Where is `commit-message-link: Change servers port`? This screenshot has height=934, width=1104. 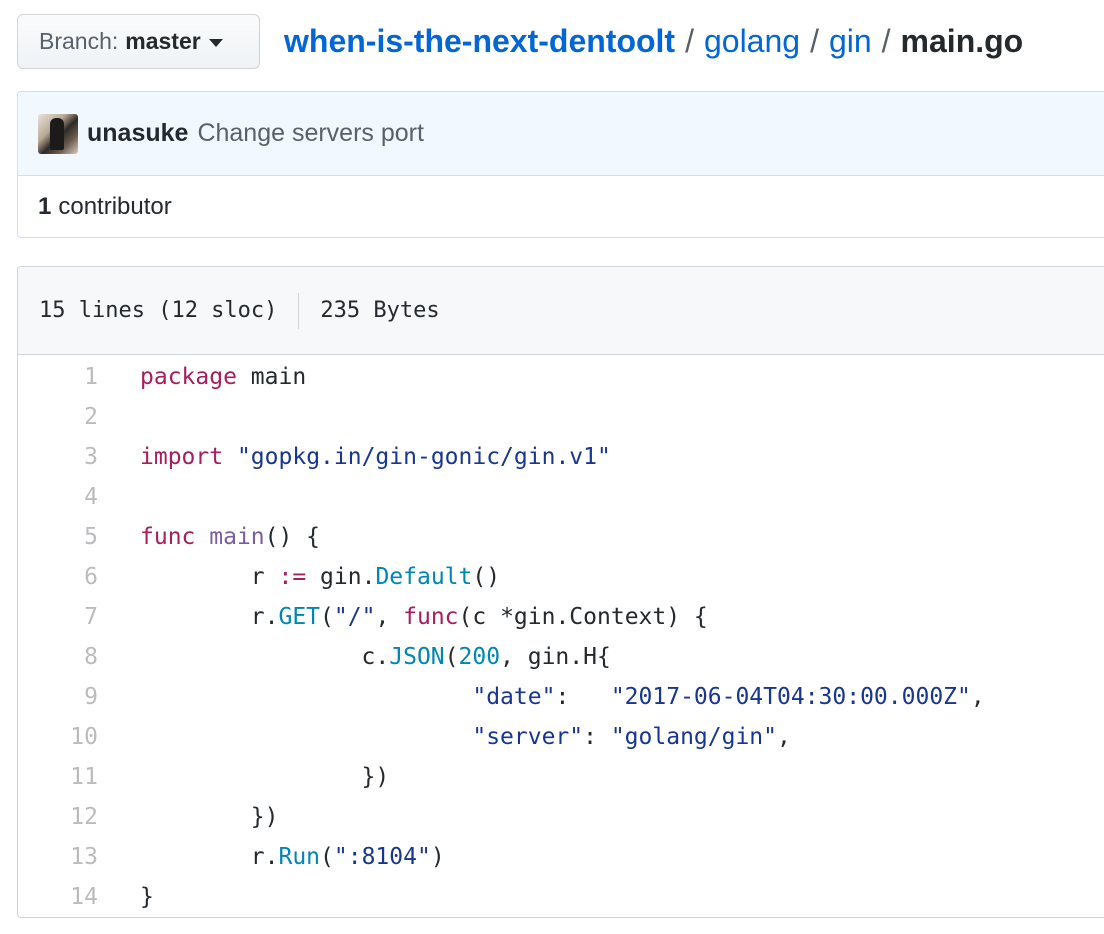 commit-message-link: Change servers port is located at coordinates (310, 133).